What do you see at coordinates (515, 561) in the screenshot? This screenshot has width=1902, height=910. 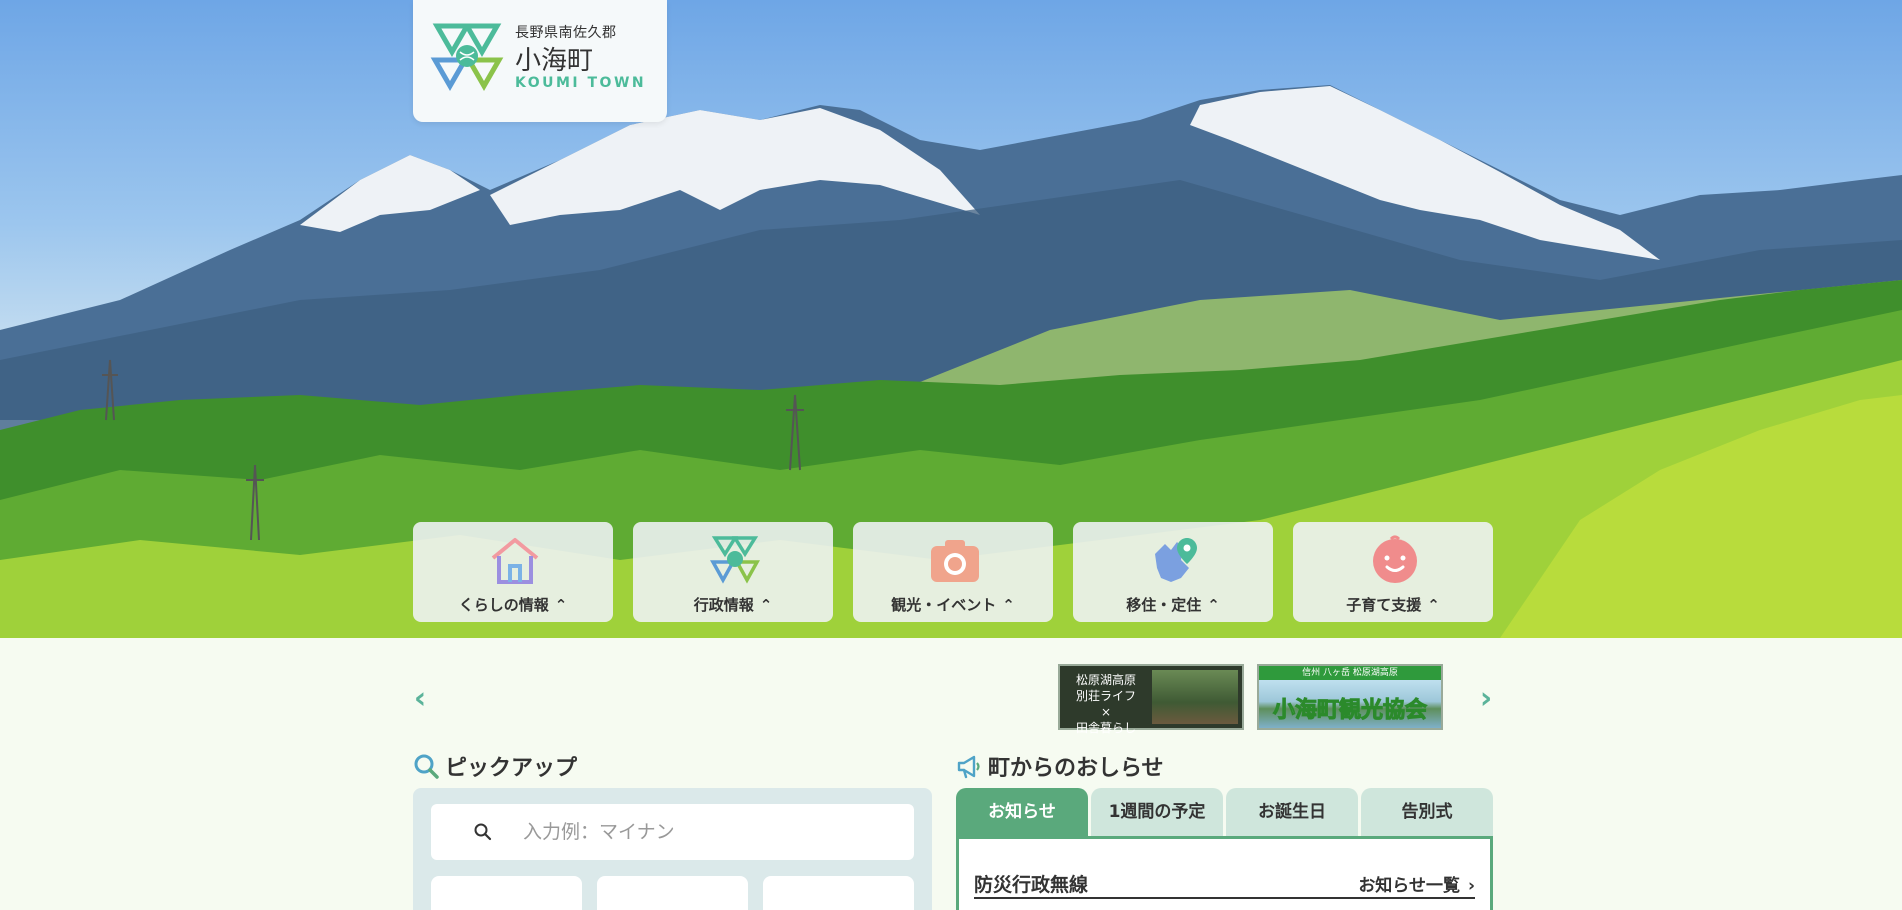 I see `house-icon` at bounding box center [515, 561].